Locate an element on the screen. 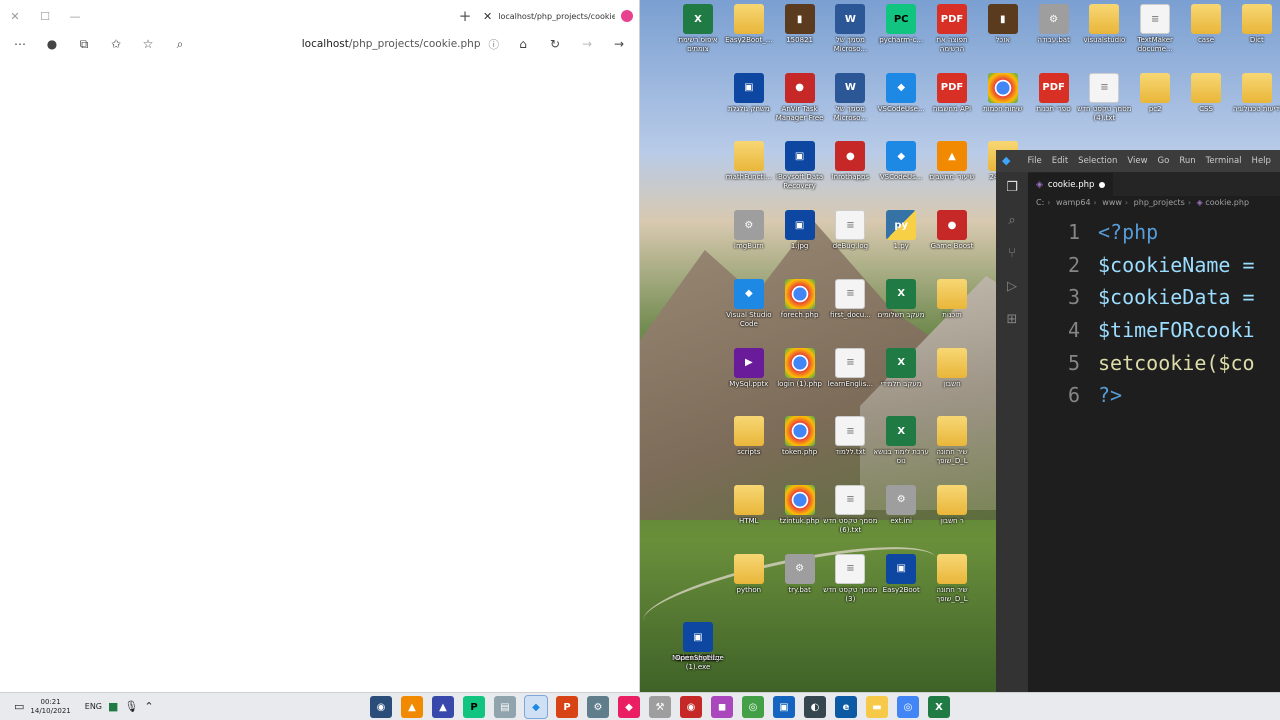 Image resolution: width=1280 pixels, height=720 pixels. menu-edit: Edit is located at coordinates (1060, 161).